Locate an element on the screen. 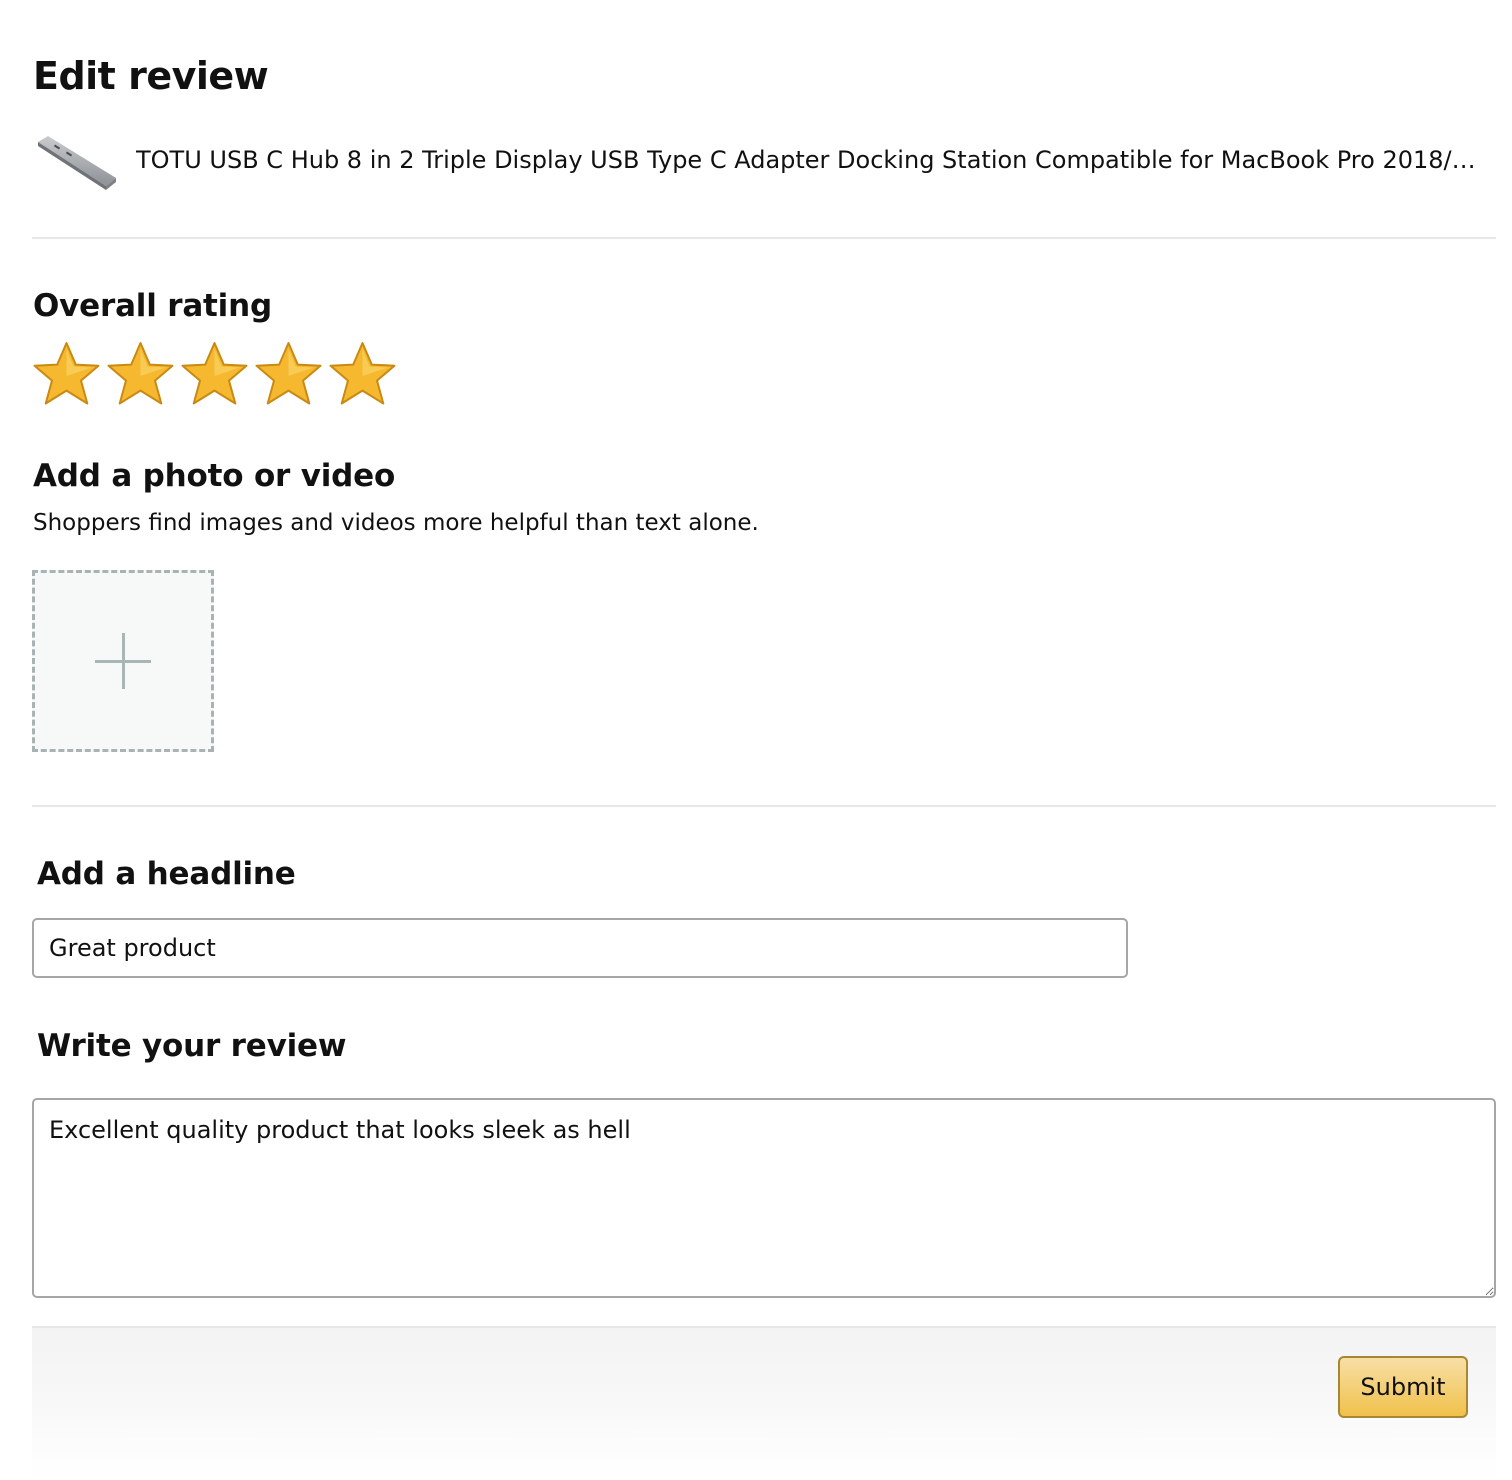  star-rating is located at coordinates (214, 374).